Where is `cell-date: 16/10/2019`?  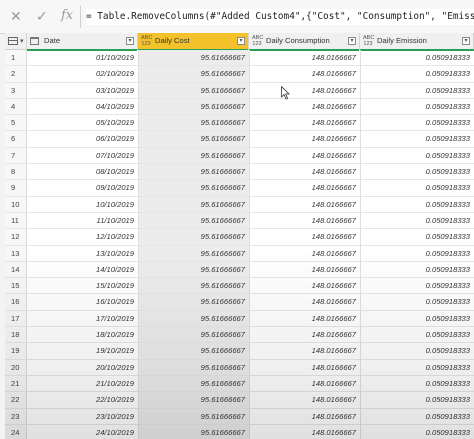 cell-date: 16/10/2019 is located at coordinates (82, 301).